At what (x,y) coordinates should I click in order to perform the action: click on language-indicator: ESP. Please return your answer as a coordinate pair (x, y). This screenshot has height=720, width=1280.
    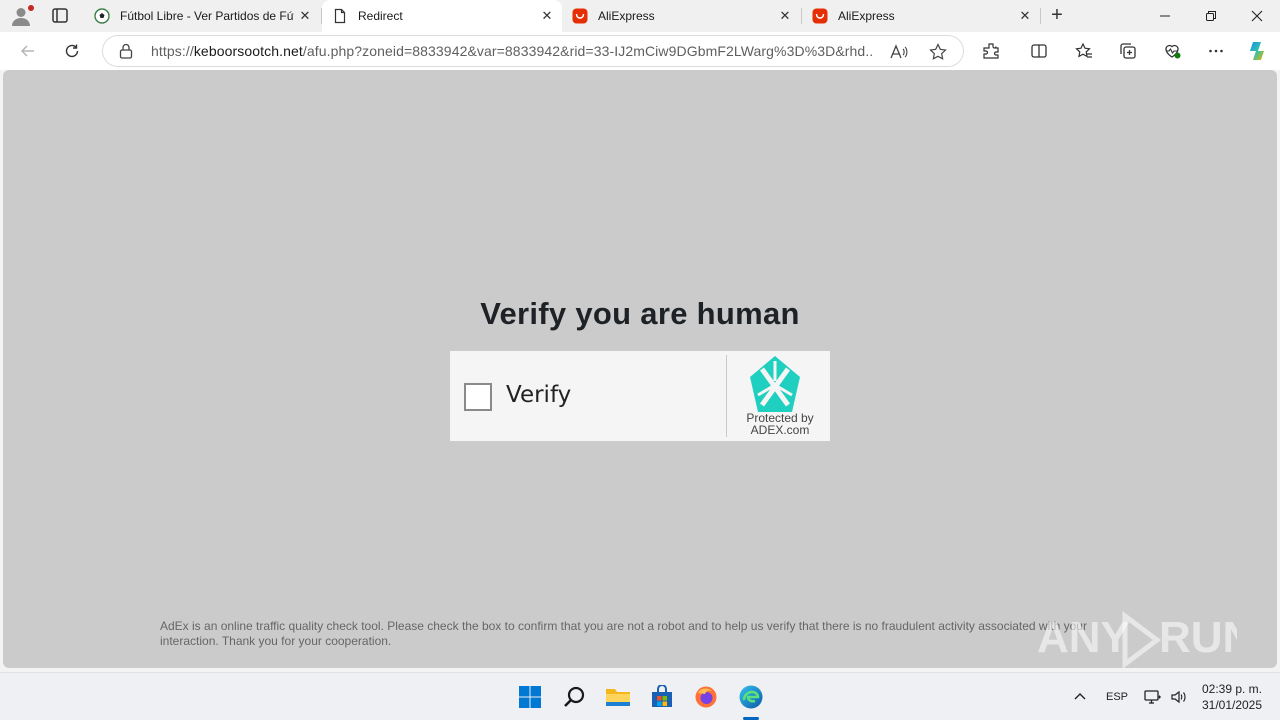
    Looking at the image, I should click on (1117, 696).